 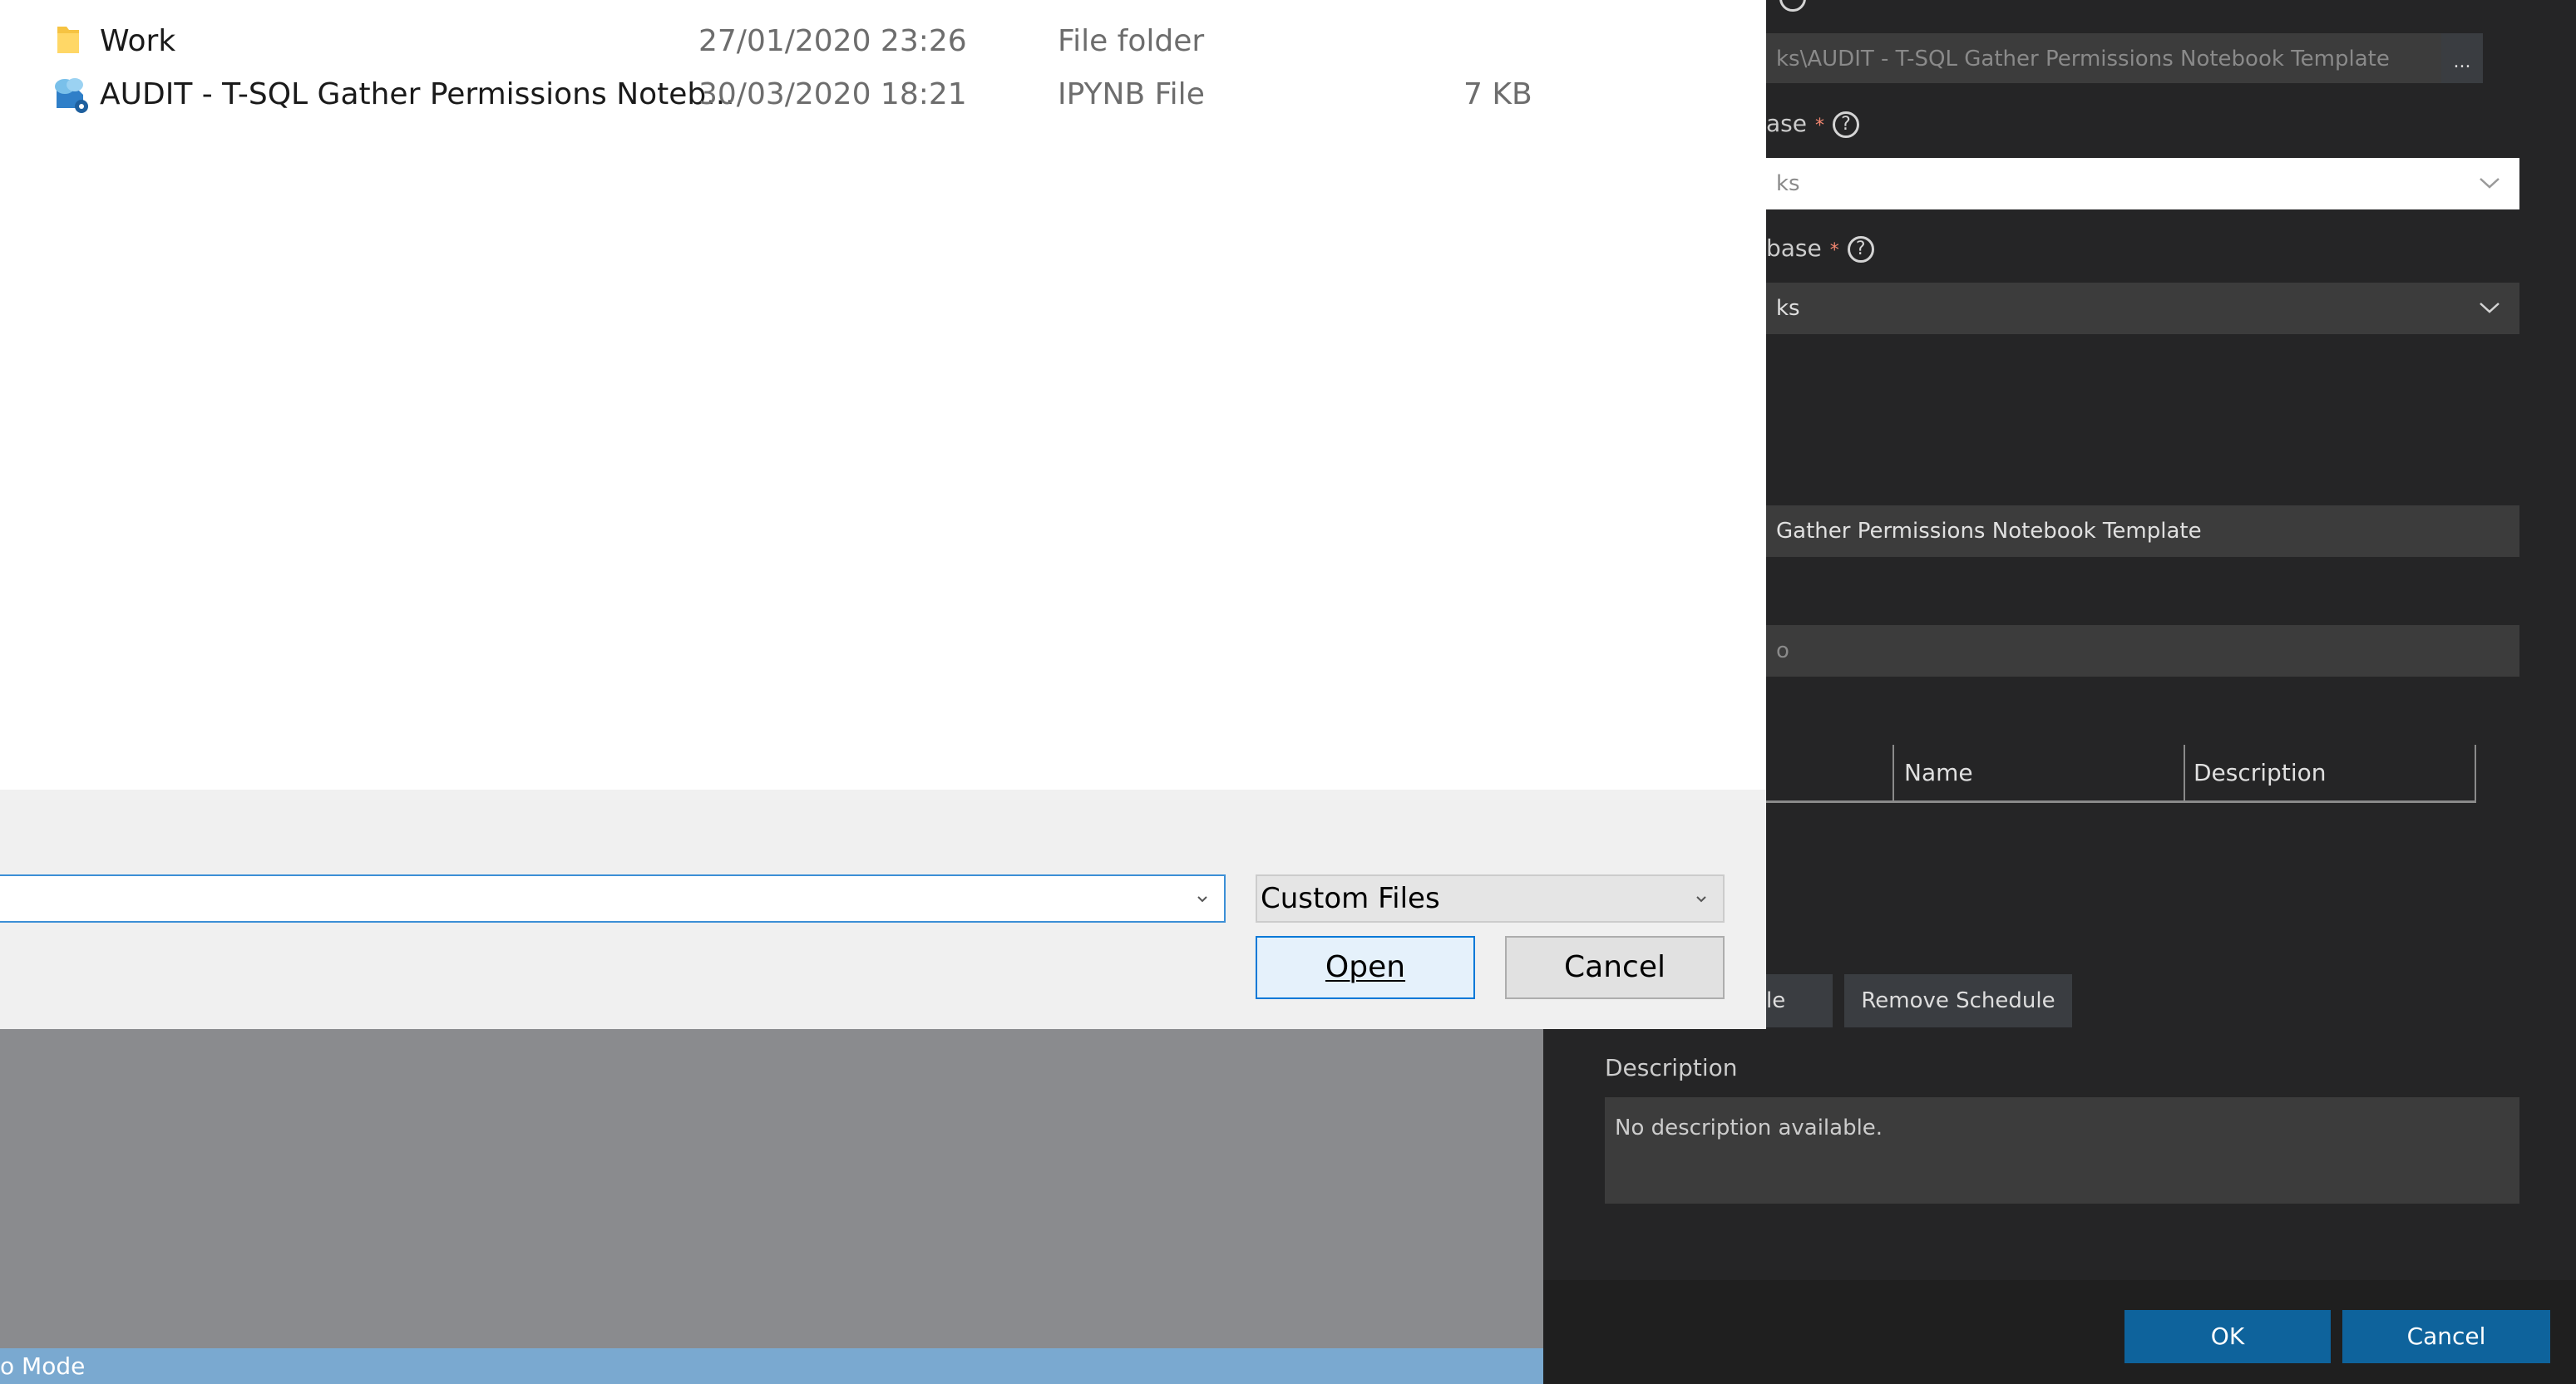 What do you see at coordinates (771, 1366) in the screenshot?
I see `status-bar: o Mode` at bounding box center [771, 1366].